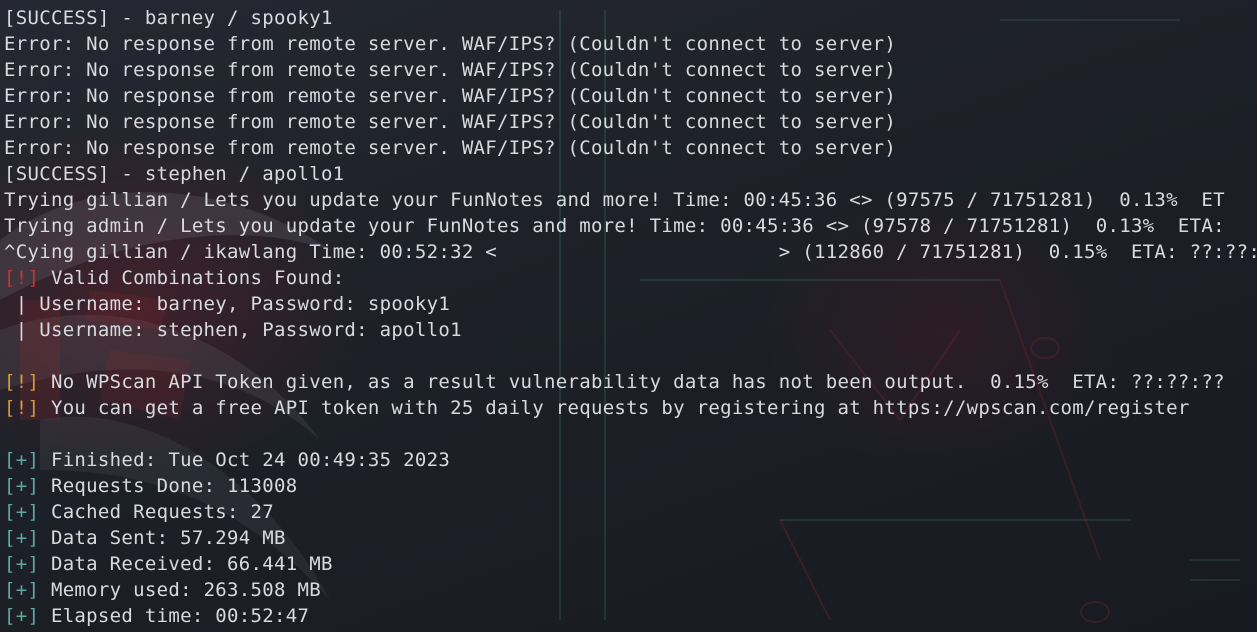  Describe the element at coordinates (630, 330) in the screenshot. I see `terminal-line: | Username: stephen, Password: apollo1` at that location.